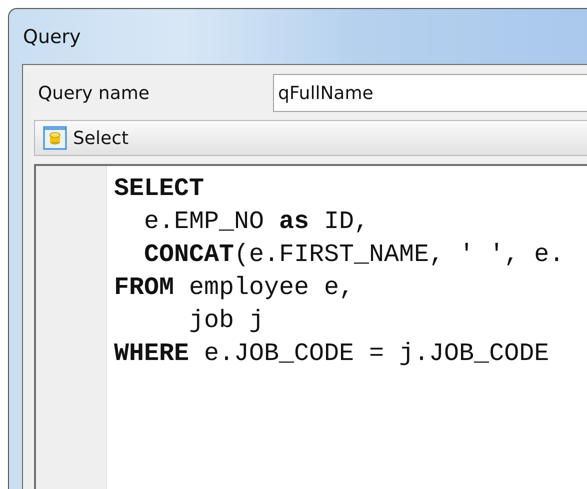  I want to click on code-line: SELECT, so click(160, 189).